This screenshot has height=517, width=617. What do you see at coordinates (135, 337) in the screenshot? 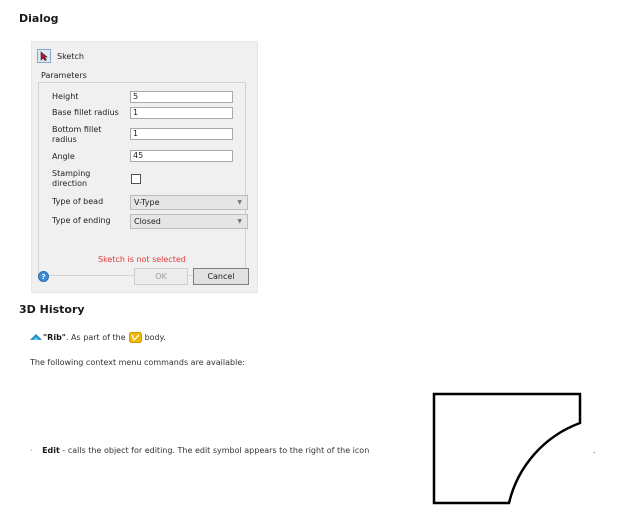
I see `body-icon` at bounding box center [135, 337].